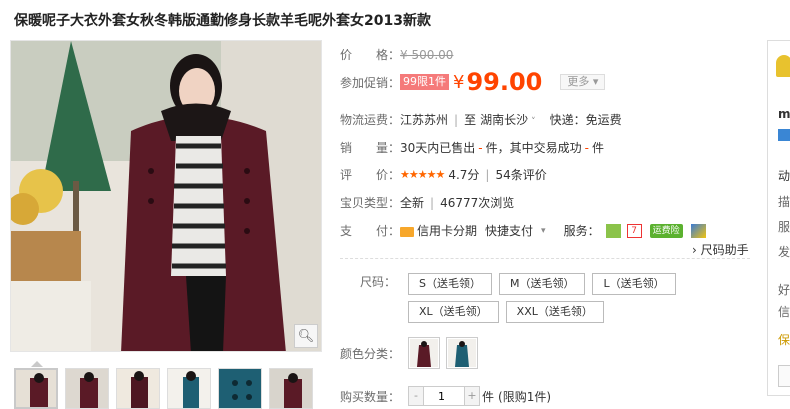 The height and width of the screenshot is (409, 790). I want to click on seven-day-return-icon: 7, so click(634, 230).